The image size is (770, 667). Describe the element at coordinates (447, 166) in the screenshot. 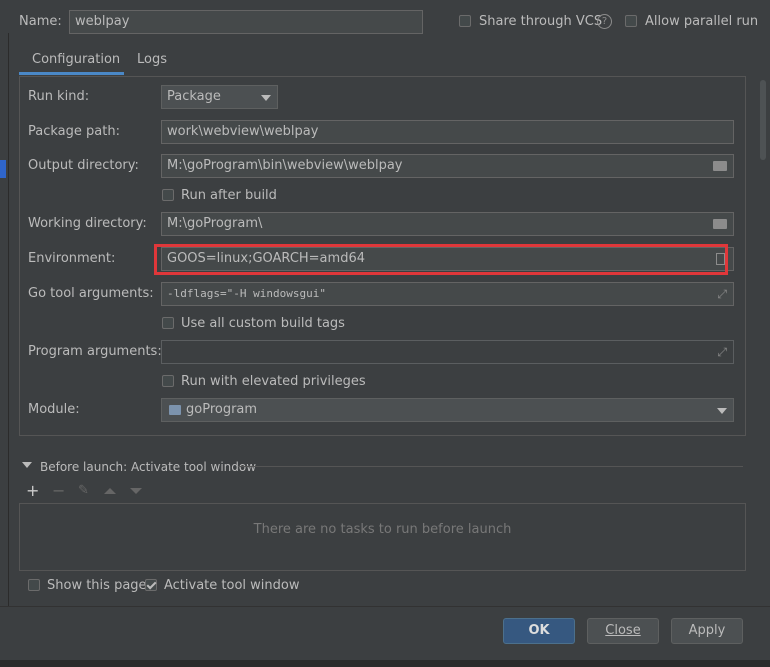

I see `output-directory-input: M:\goProgram\bin\webview\weblpay` at that location.